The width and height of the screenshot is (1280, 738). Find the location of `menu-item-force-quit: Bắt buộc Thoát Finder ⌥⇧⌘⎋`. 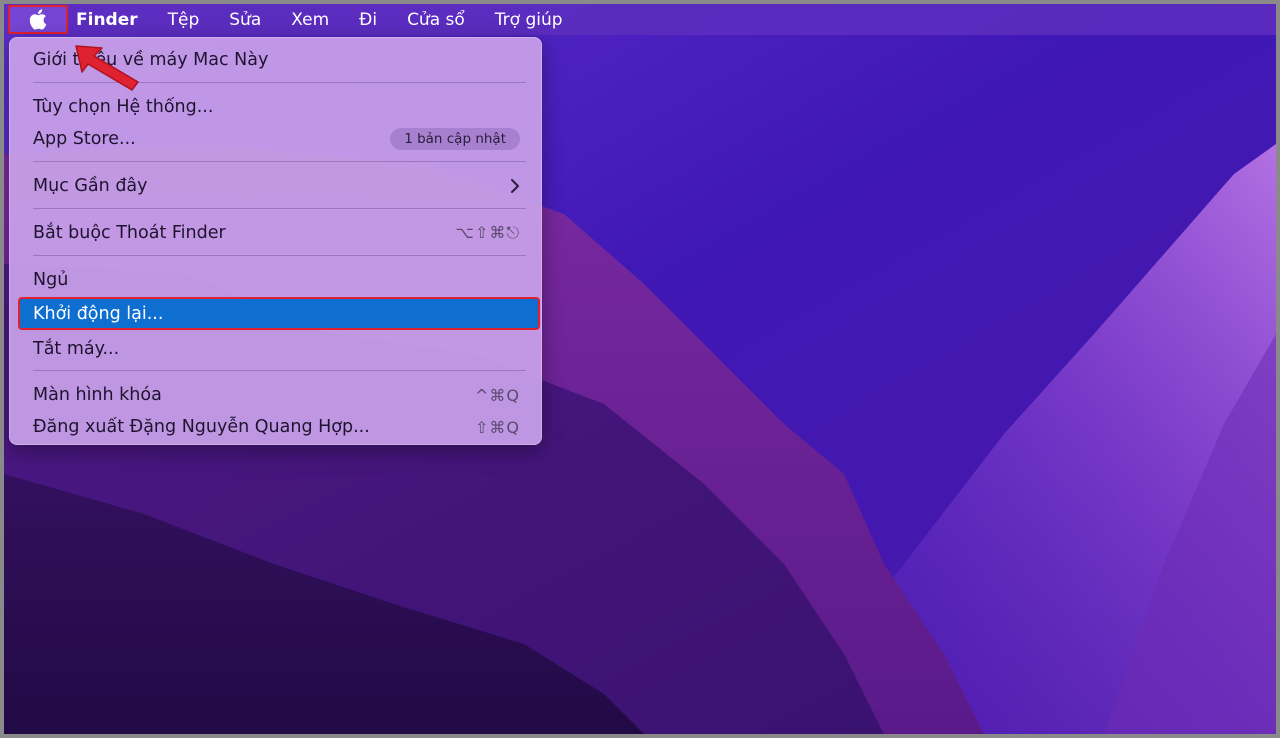

menu-item-force-quit: Bắt buộc Thoát Finder ⌥⇧⌘⎋ is located at coordinates (275, 233).